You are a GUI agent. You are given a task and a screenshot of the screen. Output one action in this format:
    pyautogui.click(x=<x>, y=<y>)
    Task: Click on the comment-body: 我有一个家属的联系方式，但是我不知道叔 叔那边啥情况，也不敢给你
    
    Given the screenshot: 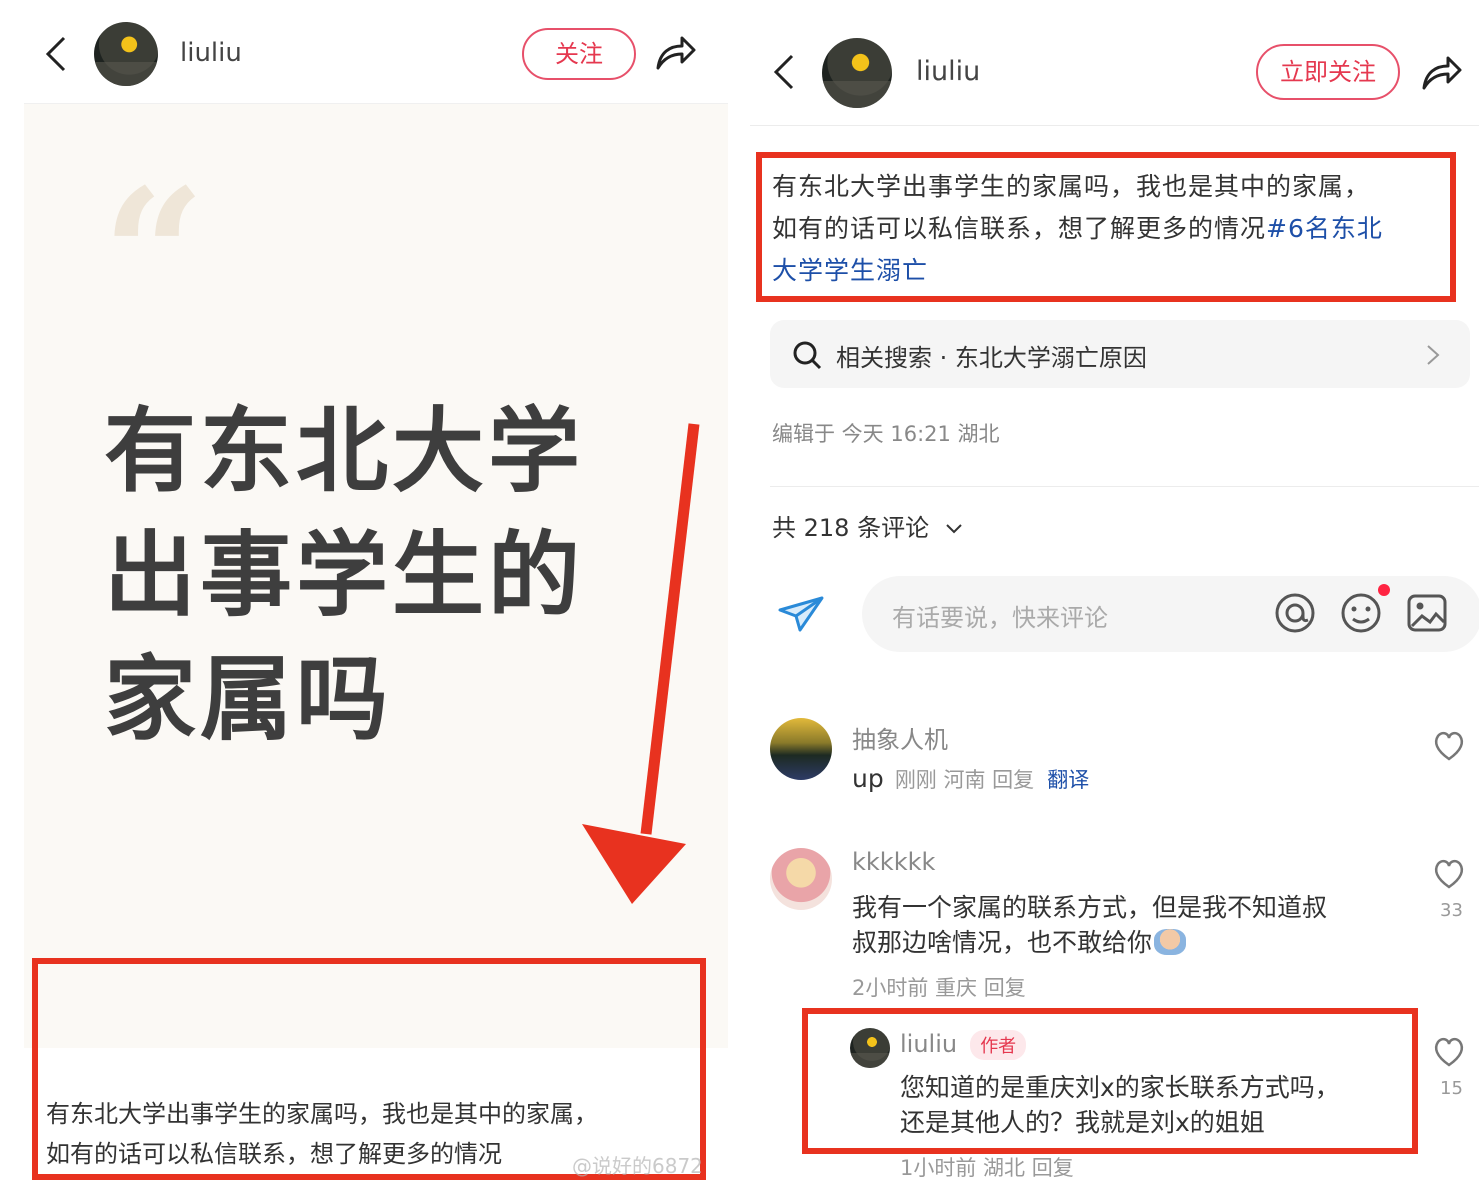 What is the action you would take?
    pyautogui.click(x=1122, y=925)
    